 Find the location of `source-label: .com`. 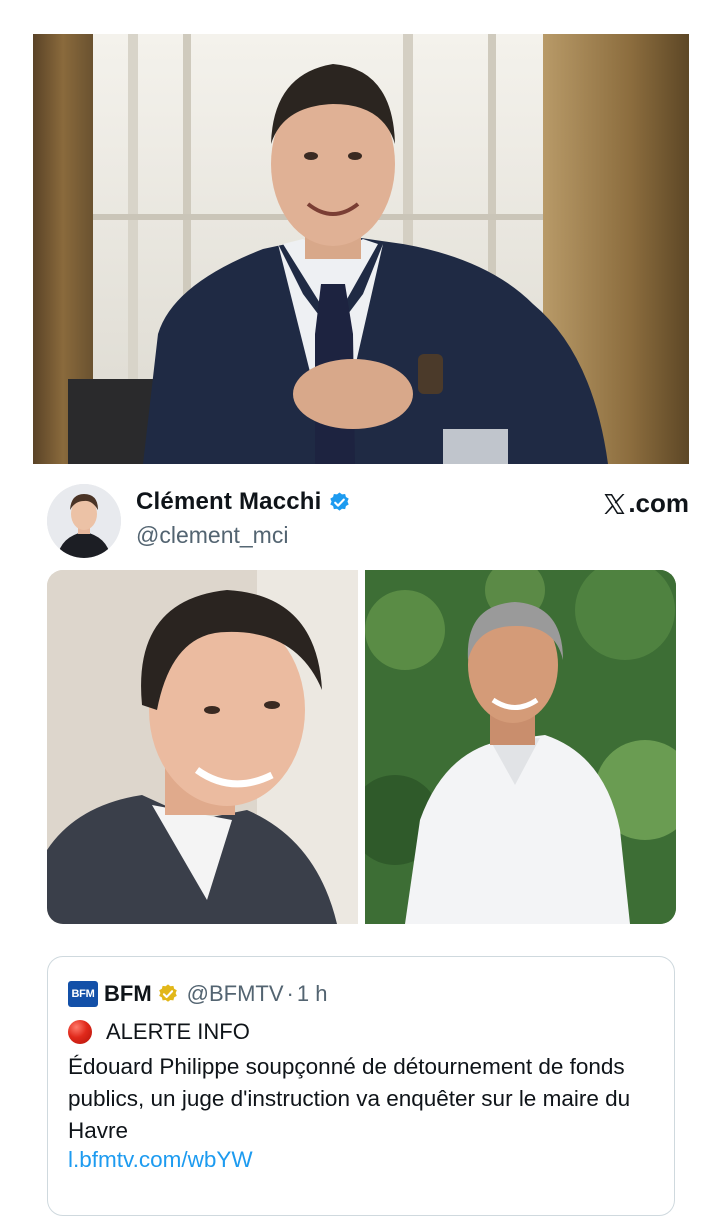

source-label: .com is located at coordinates (645, 503).